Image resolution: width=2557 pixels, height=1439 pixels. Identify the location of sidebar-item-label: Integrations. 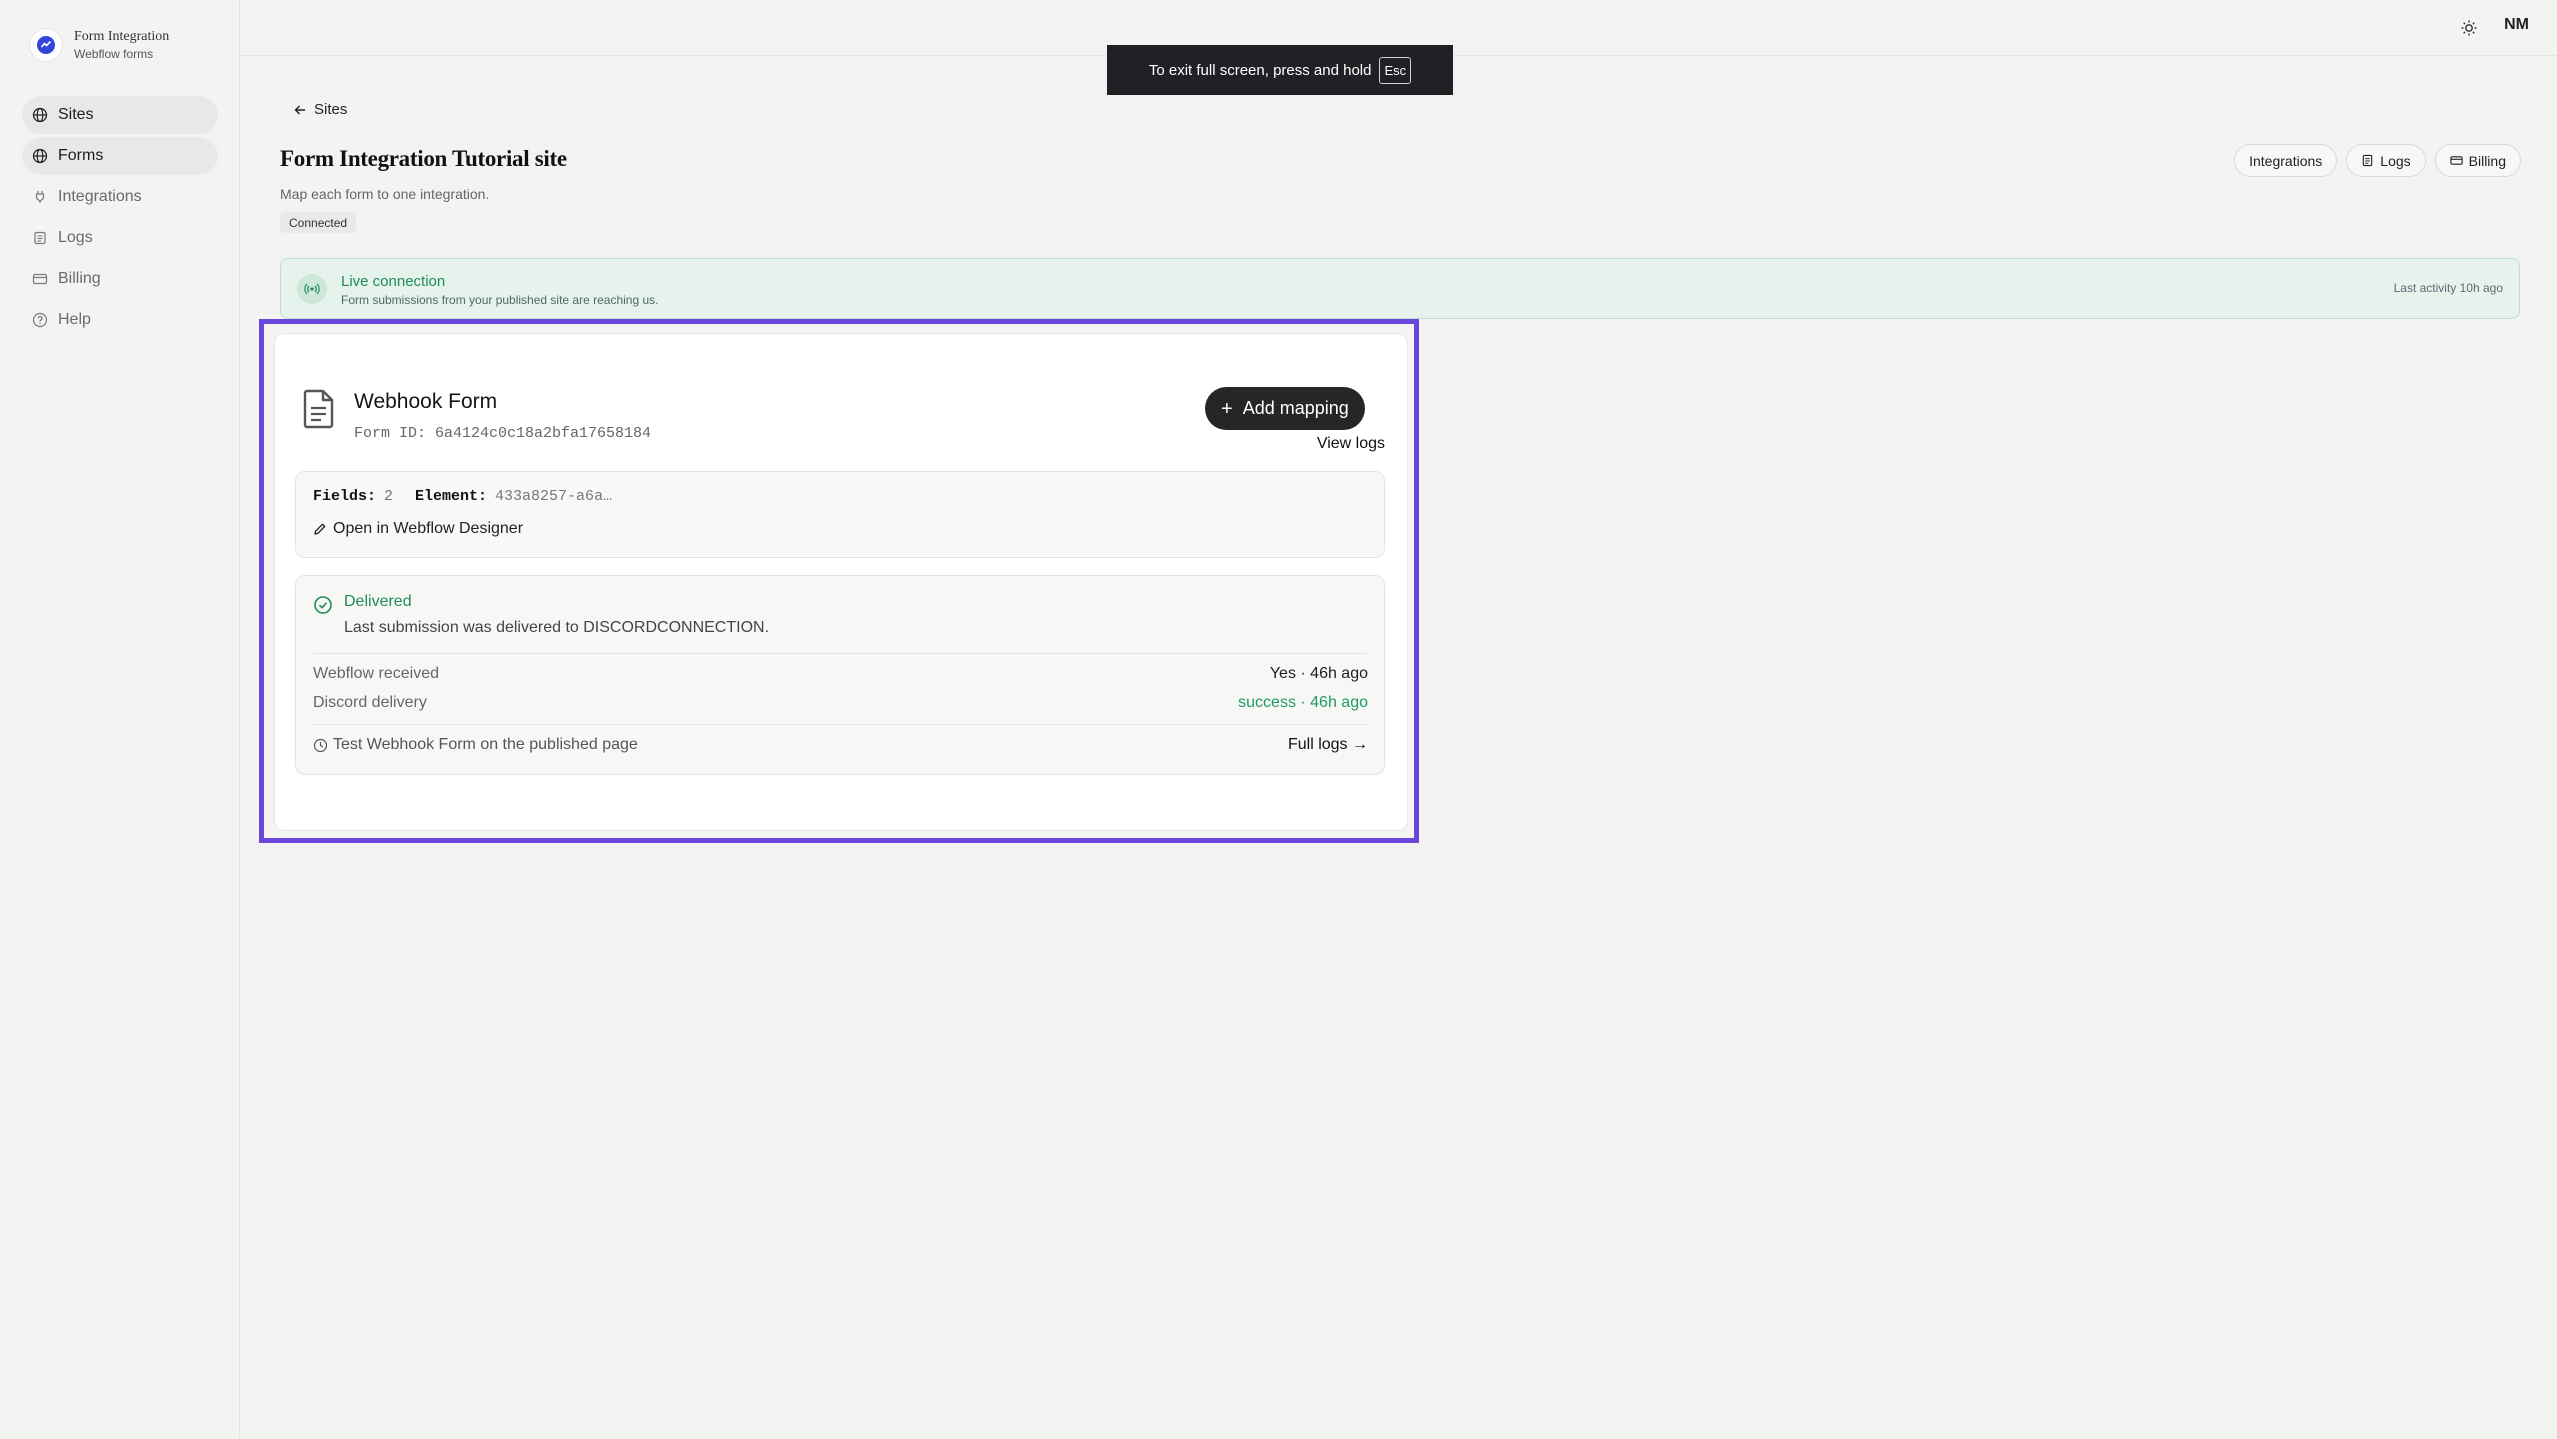
(100, 196).